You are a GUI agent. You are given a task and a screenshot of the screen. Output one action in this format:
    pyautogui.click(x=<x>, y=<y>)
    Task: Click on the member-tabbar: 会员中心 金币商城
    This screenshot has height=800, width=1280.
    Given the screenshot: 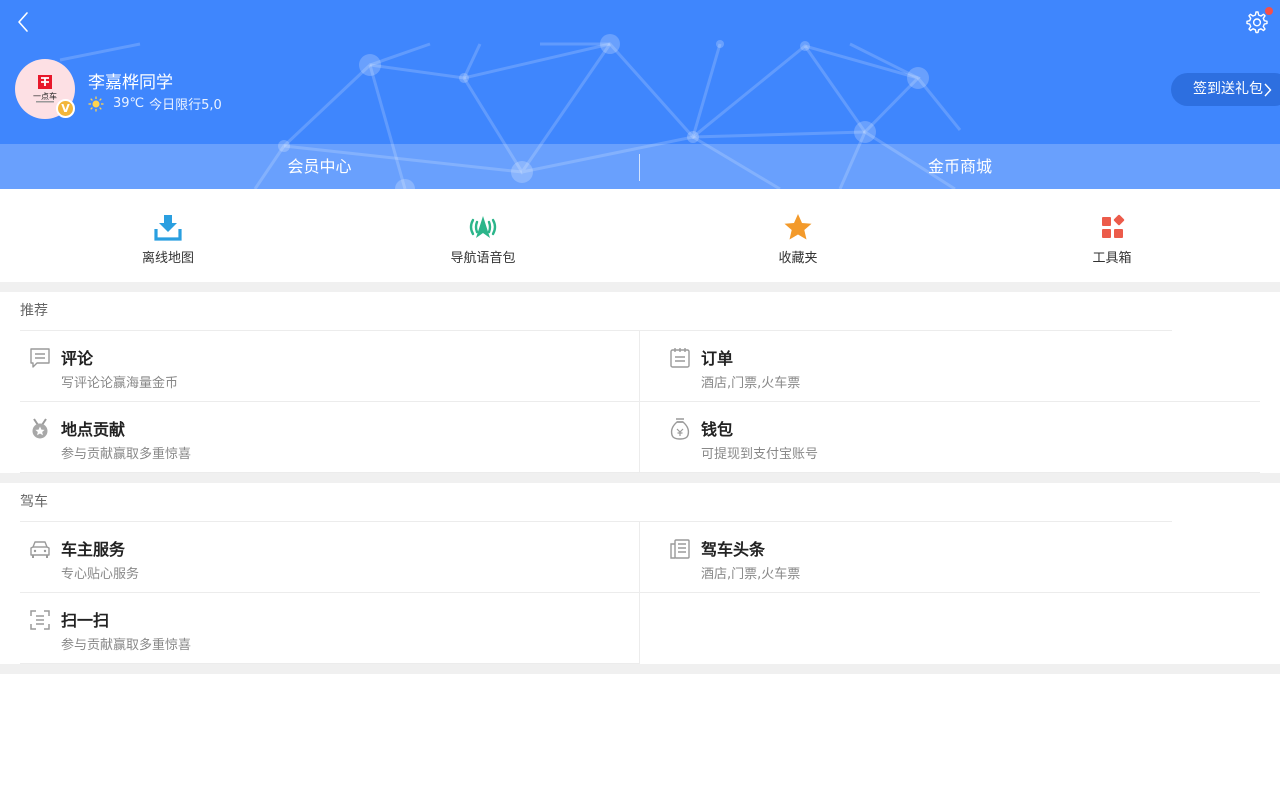 What is the action you would take?
    pyautogui.click(x=640, y=166)
    